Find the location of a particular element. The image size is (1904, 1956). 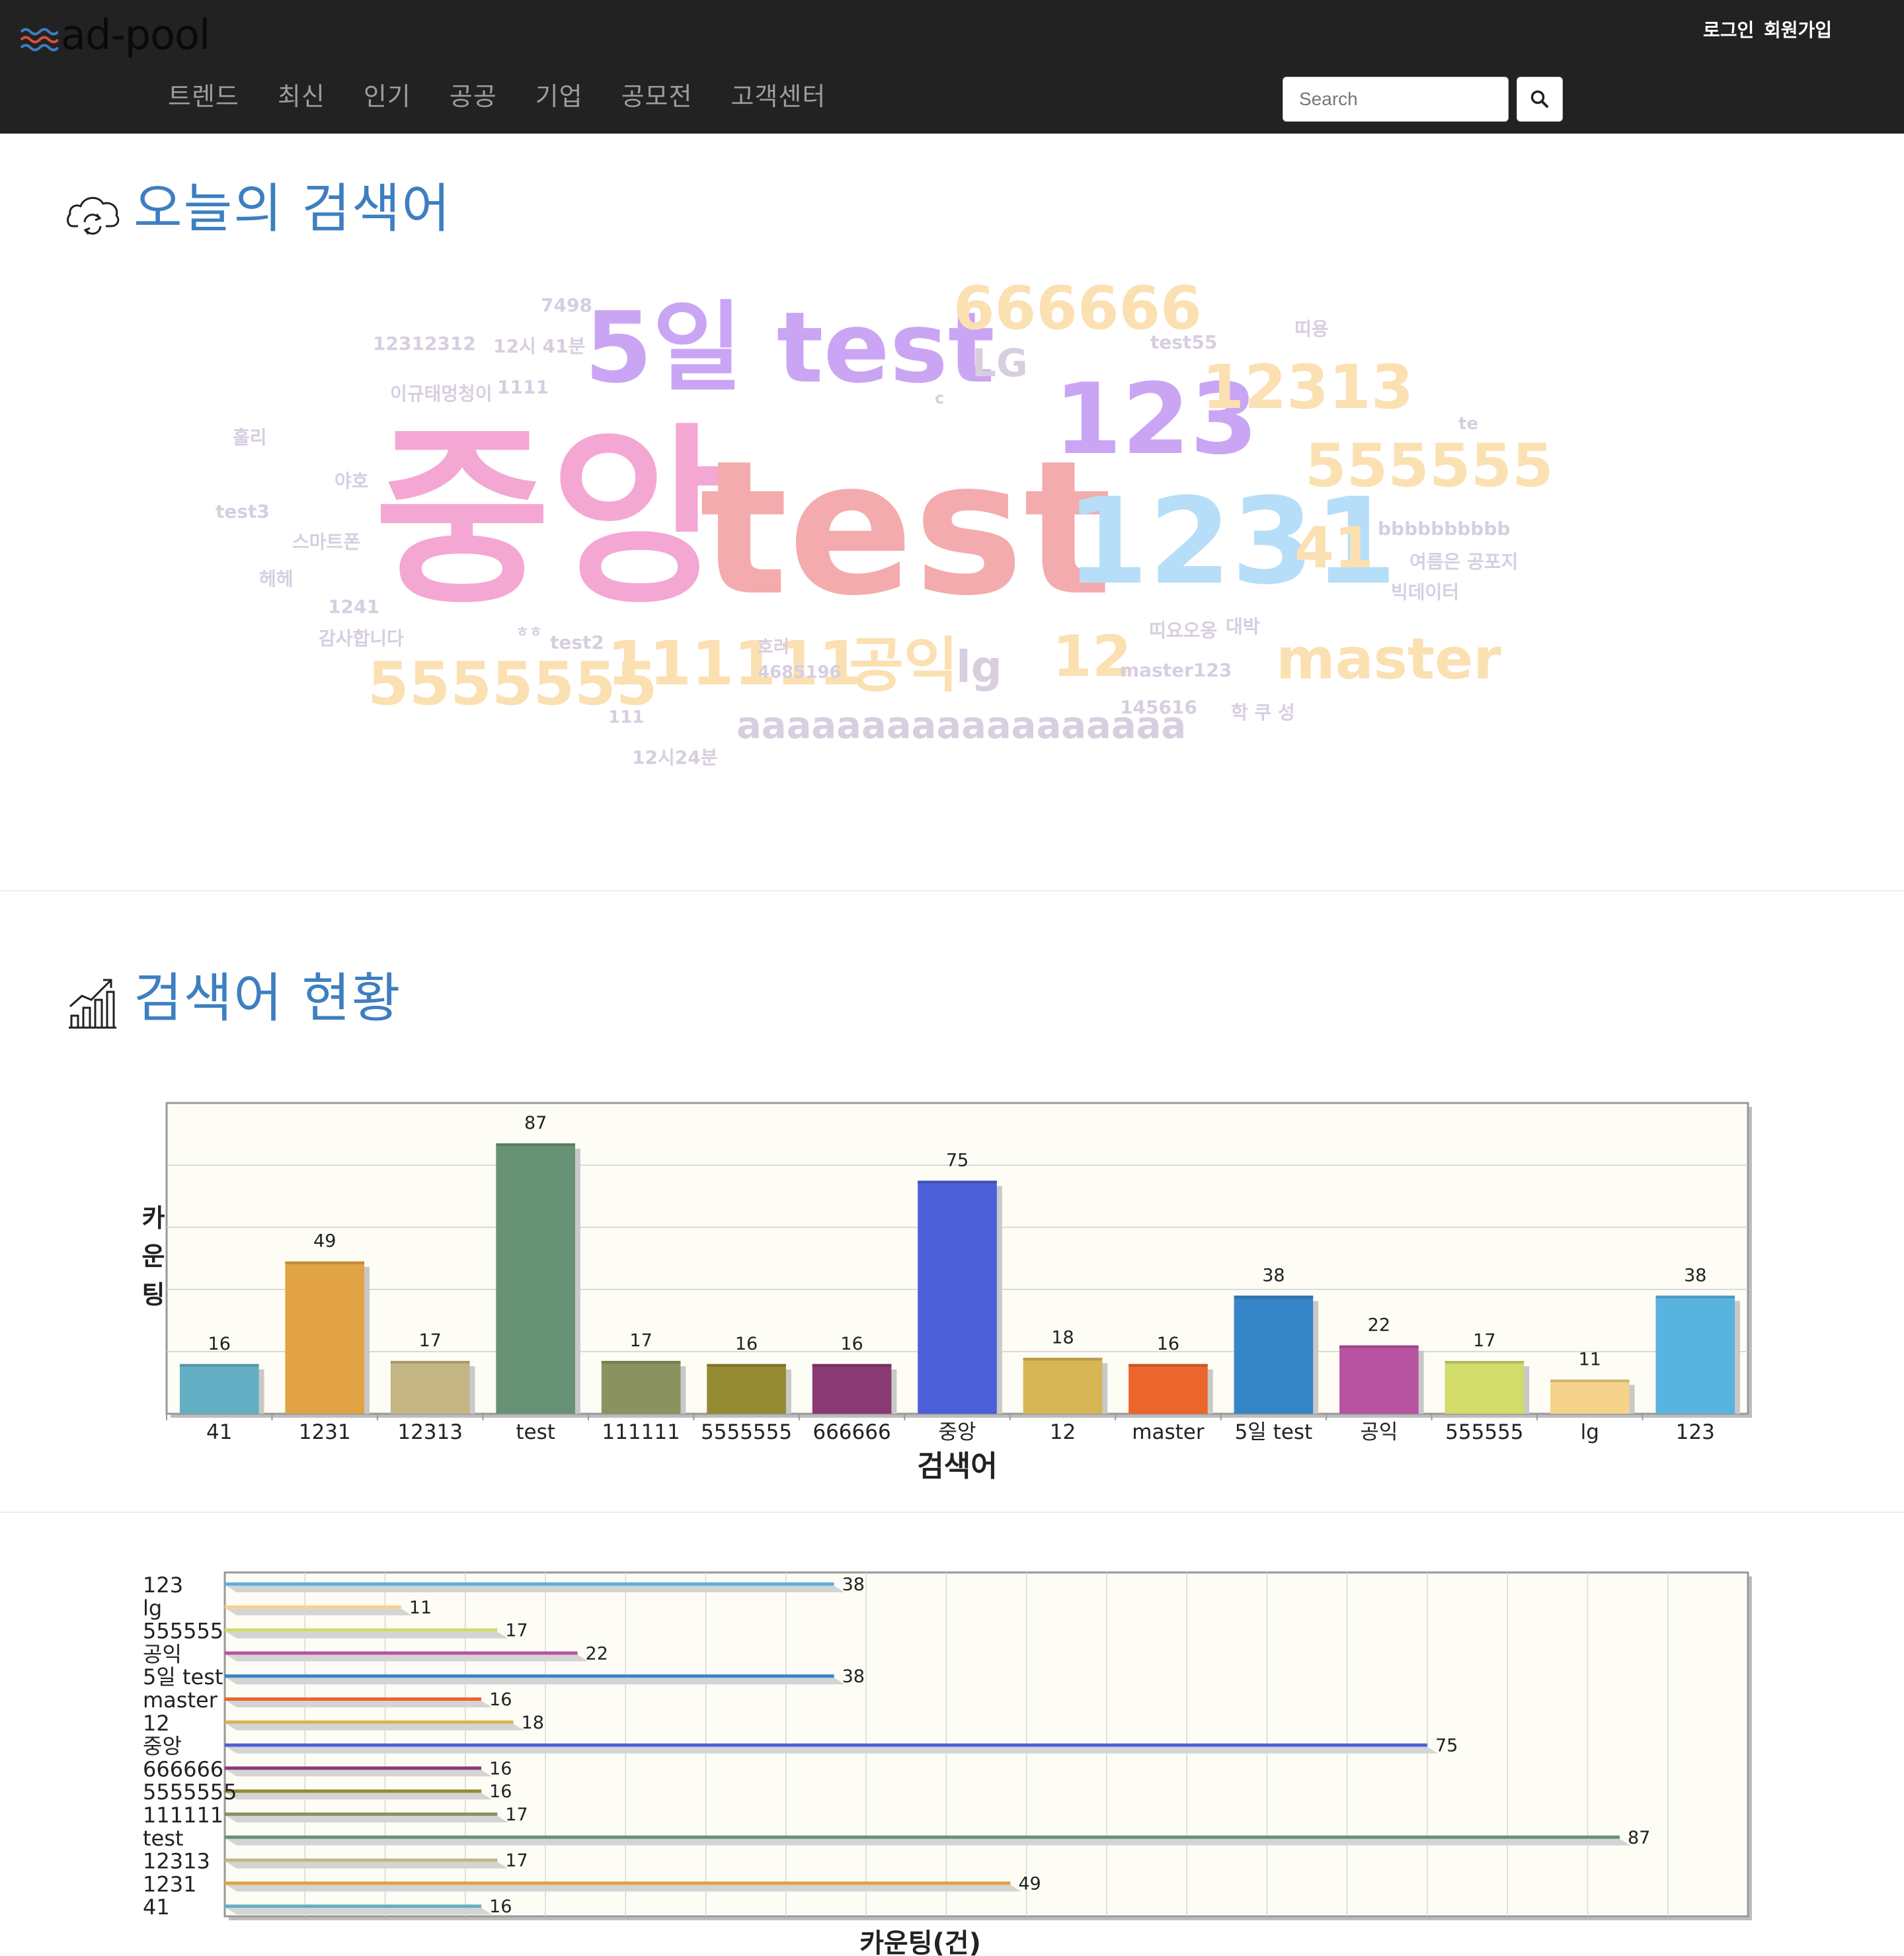

cloud-word: c is located at coordinates (939, 398).